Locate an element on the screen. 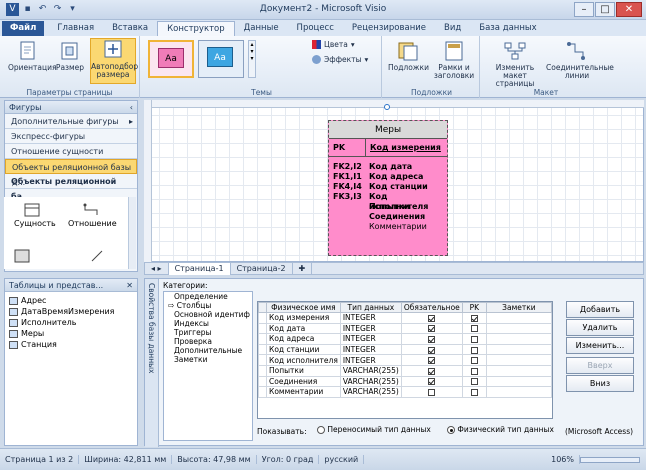  col-required: Обязательное is located at coordinates (431, 307).